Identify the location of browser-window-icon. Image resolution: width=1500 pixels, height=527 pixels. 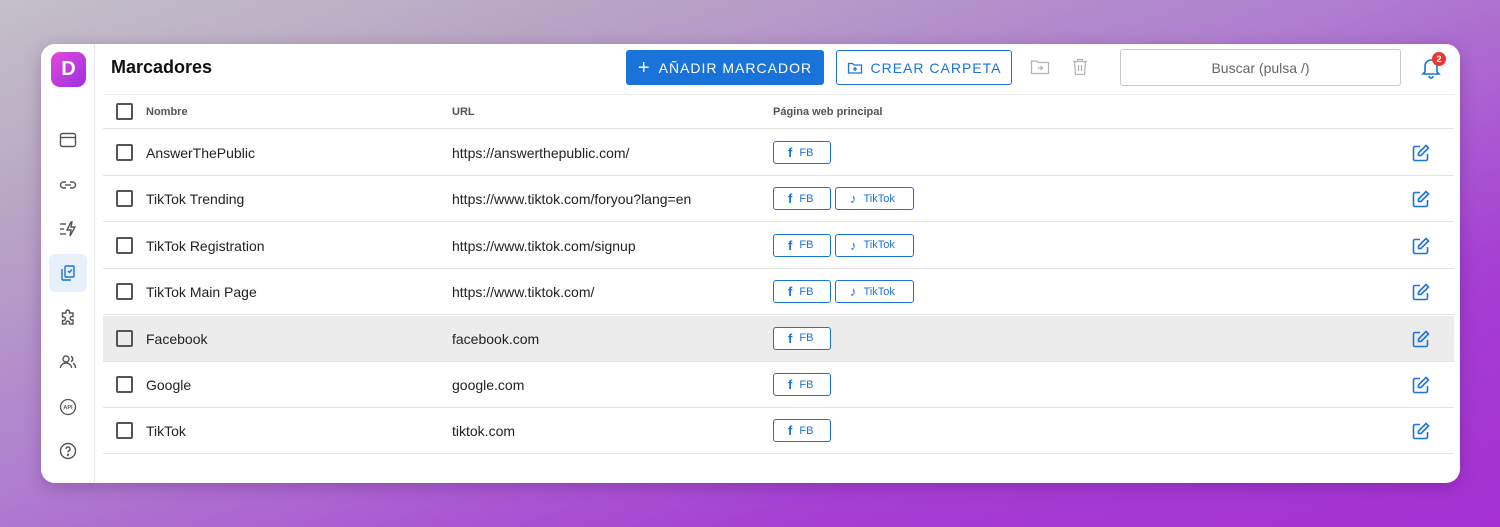
(68, 140).